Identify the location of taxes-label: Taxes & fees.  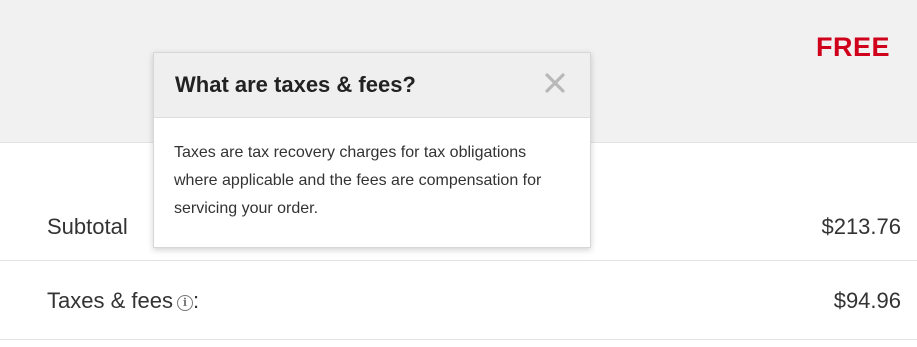
(110, 300).